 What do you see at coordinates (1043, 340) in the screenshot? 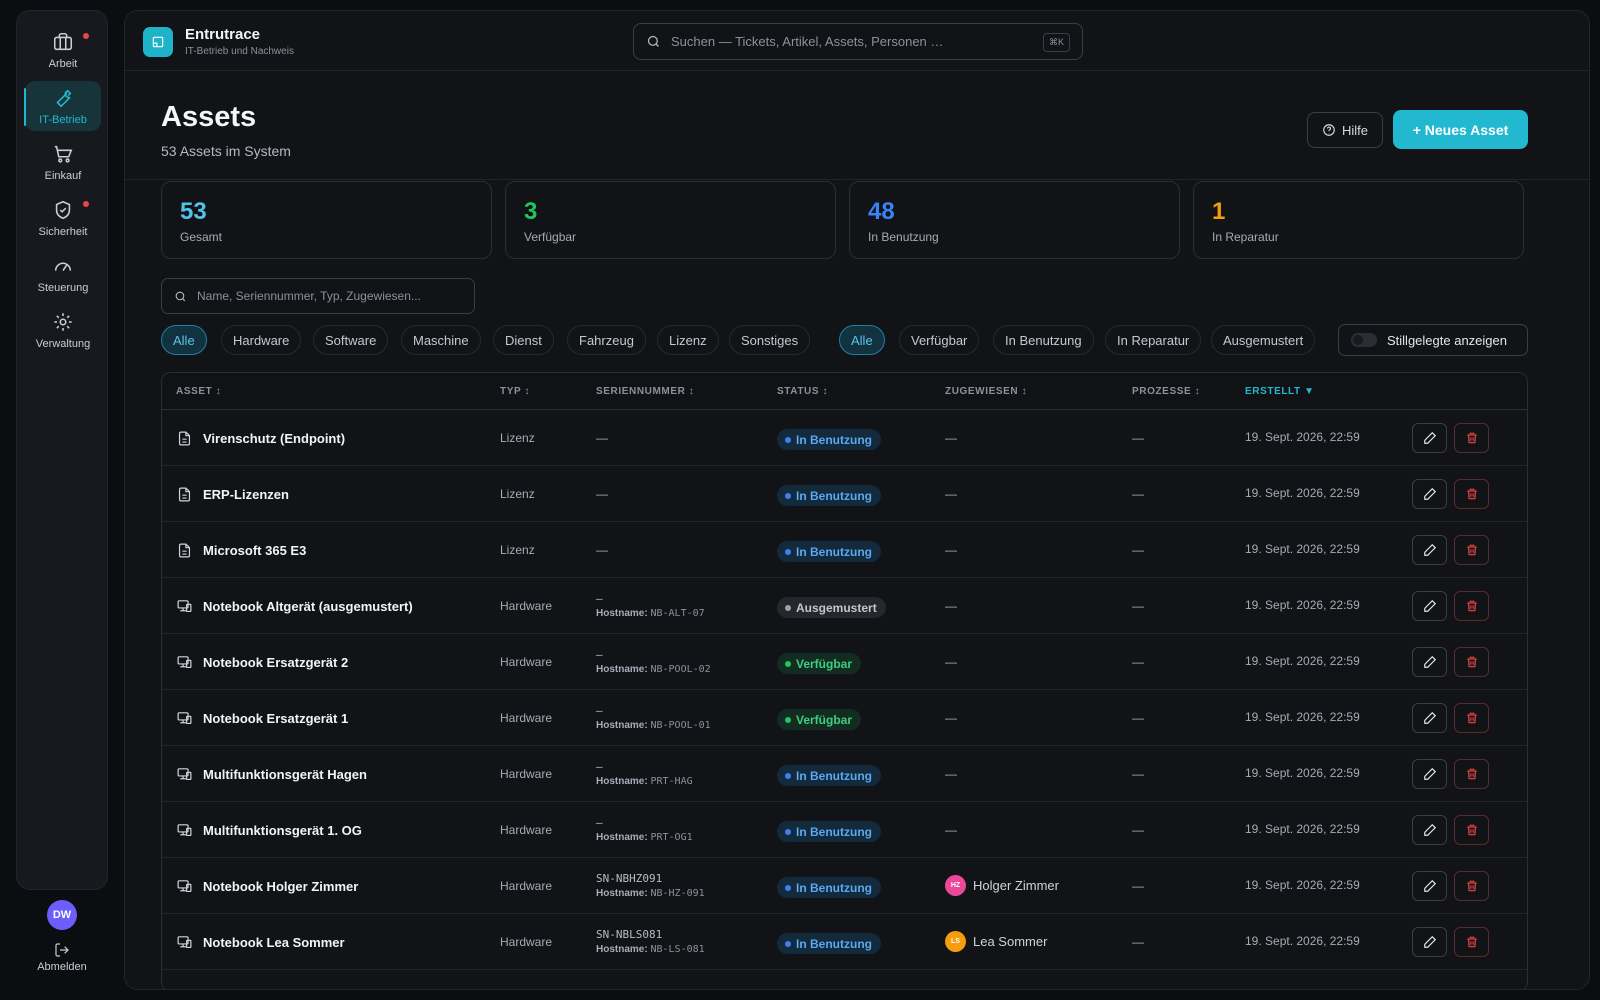
I see `status-filter-in-benutzung: In Benutzung` at bounding box center [1043, 340].